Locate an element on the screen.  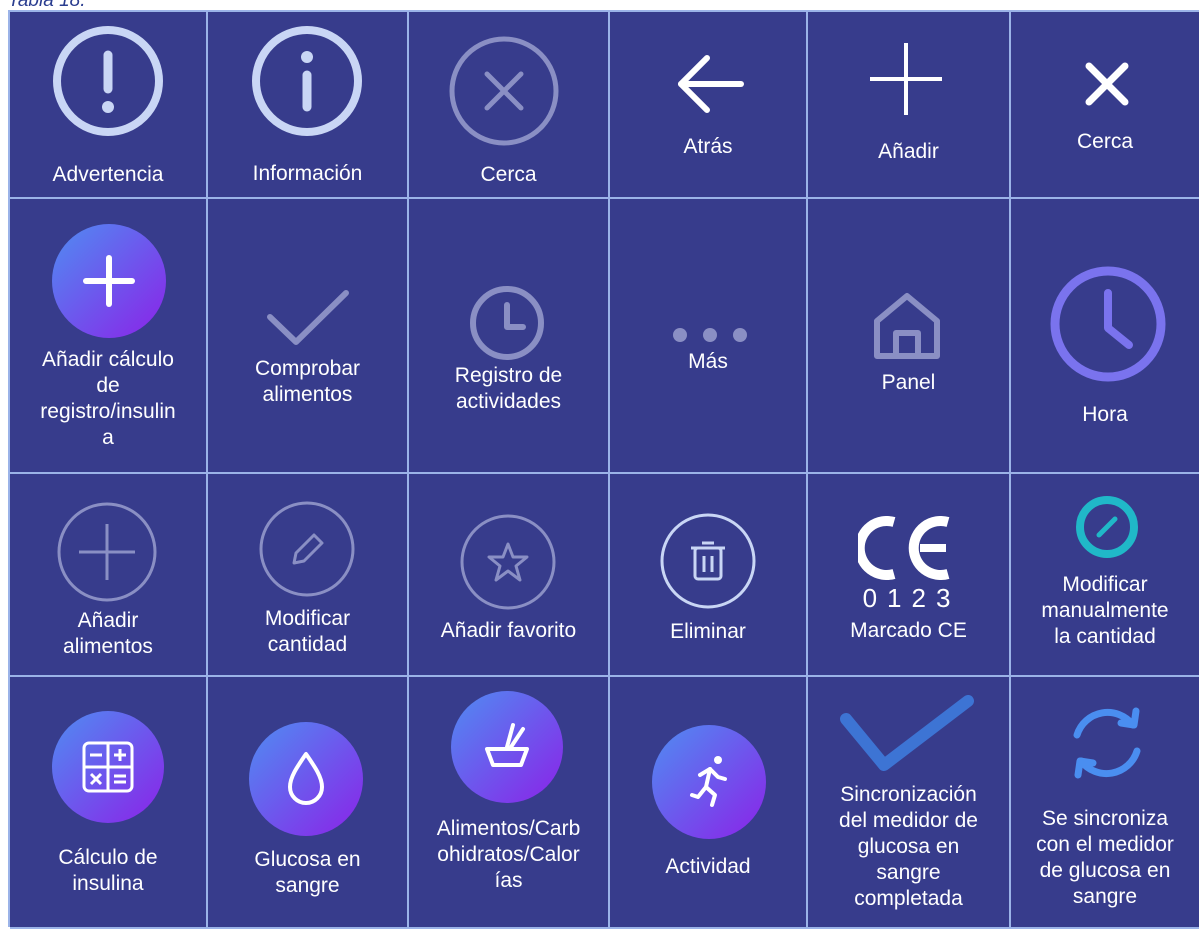
clock-large-icon is located at coordinates (1108, 324).